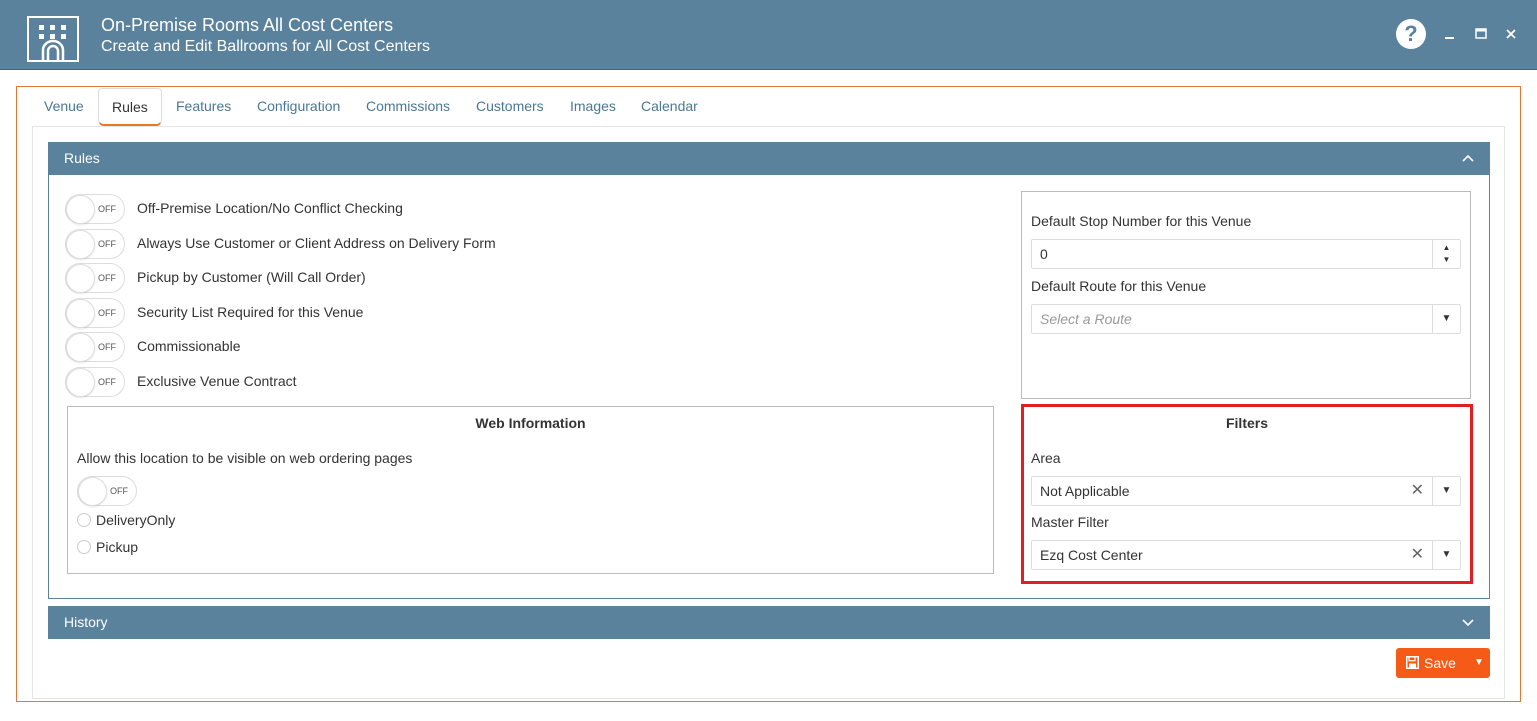 Image resolution: width=1537 pixels, height=721 pixels. I want to click on pickup-label: Pickup by Customer (Will Call Order), so click(251, 277).